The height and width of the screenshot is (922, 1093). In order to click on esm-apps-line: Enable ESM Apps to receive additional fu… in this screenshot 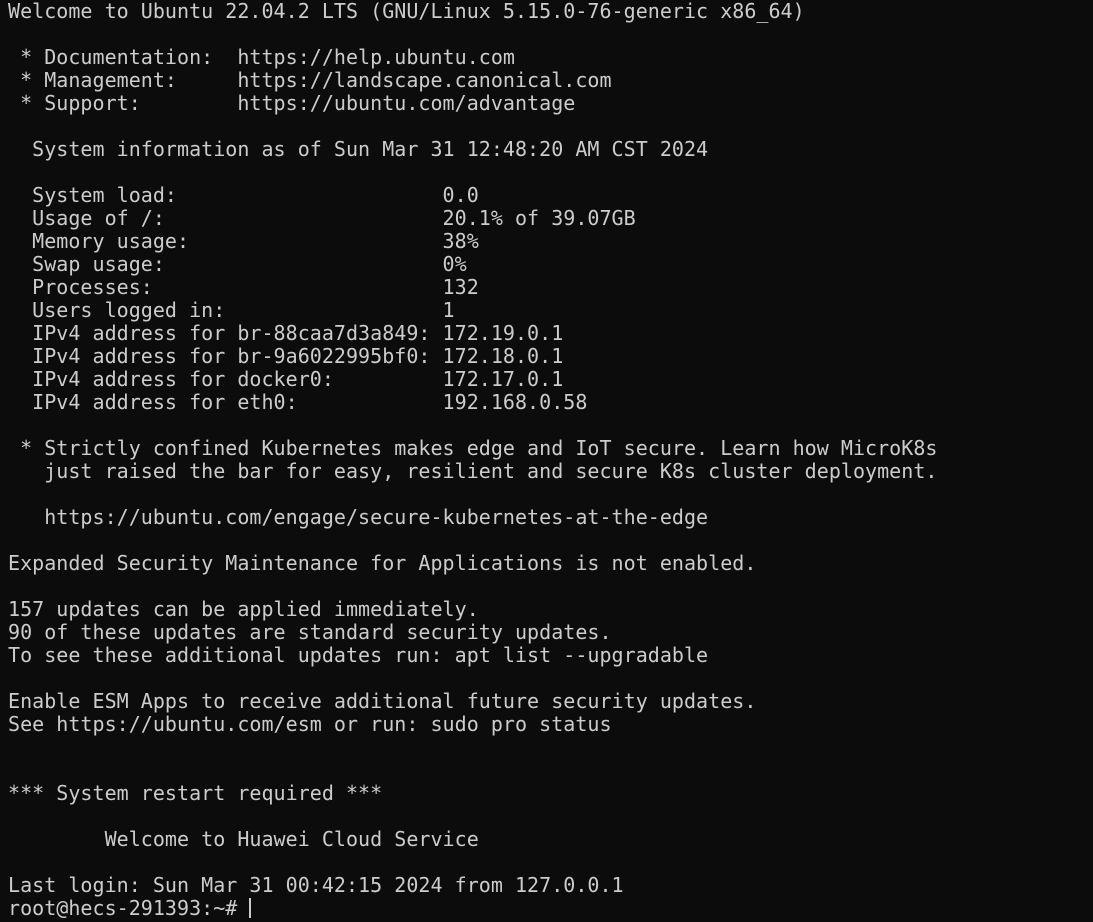, I will do `click(382, 701)`.